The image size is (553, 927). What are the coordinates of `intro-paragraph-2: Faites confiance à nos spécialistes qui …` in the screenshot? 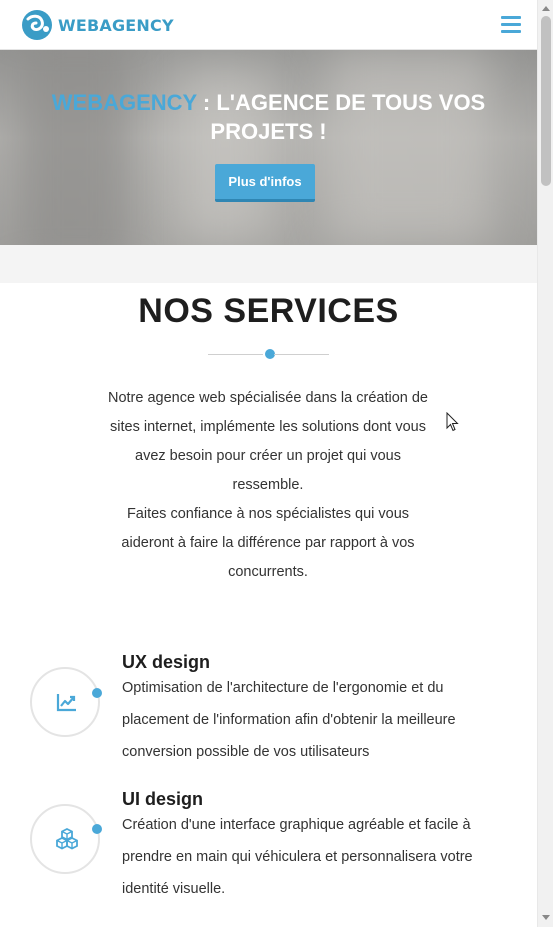 It's located at (268, 543).